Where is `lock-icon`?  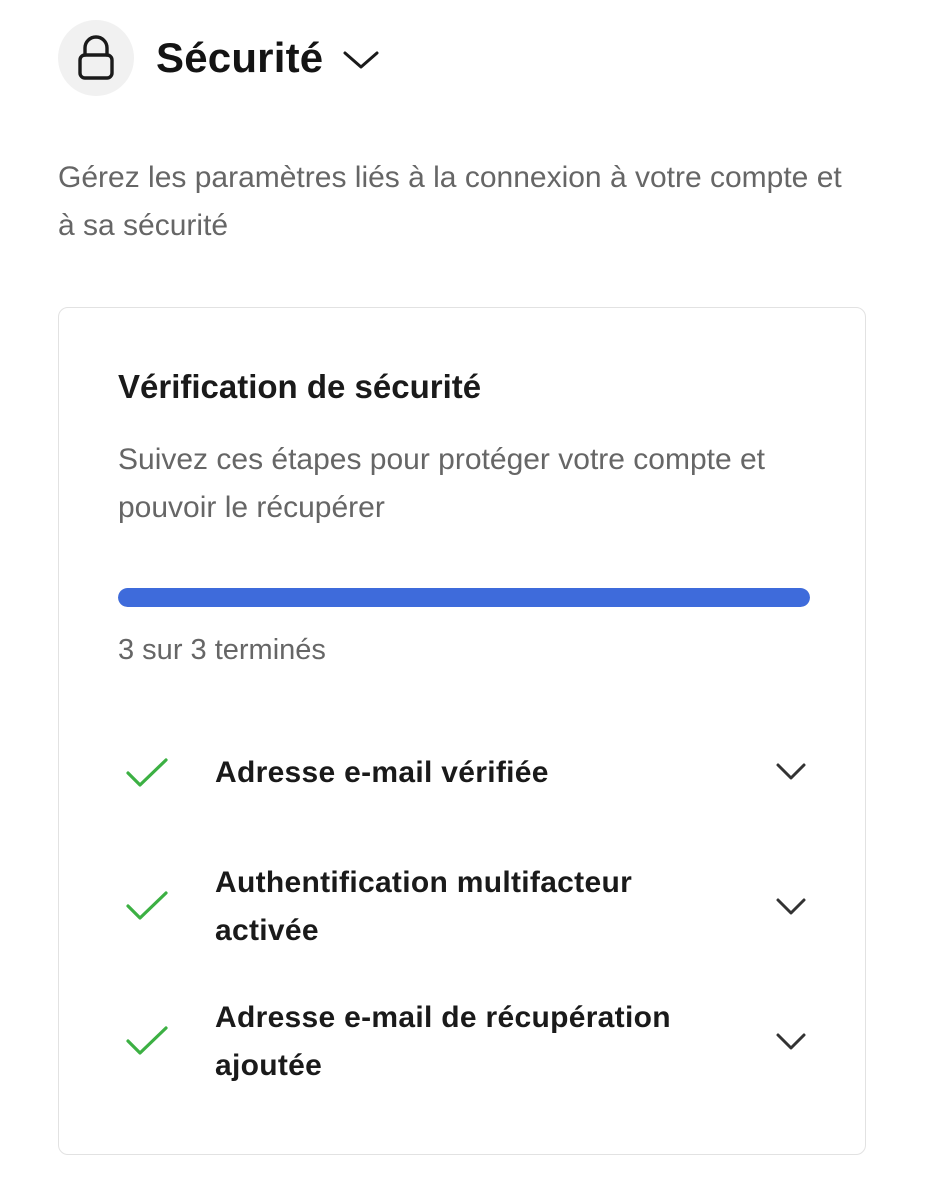
lock-icon is located at coordinates (96, 58).